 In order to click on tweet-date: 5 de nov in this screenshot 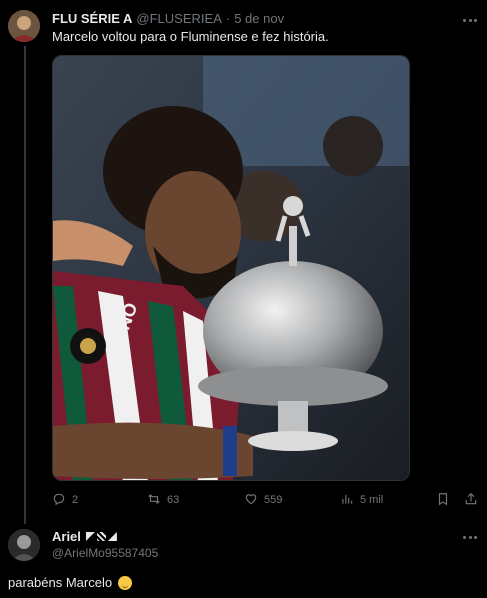, I will do `click(259, 18)`.